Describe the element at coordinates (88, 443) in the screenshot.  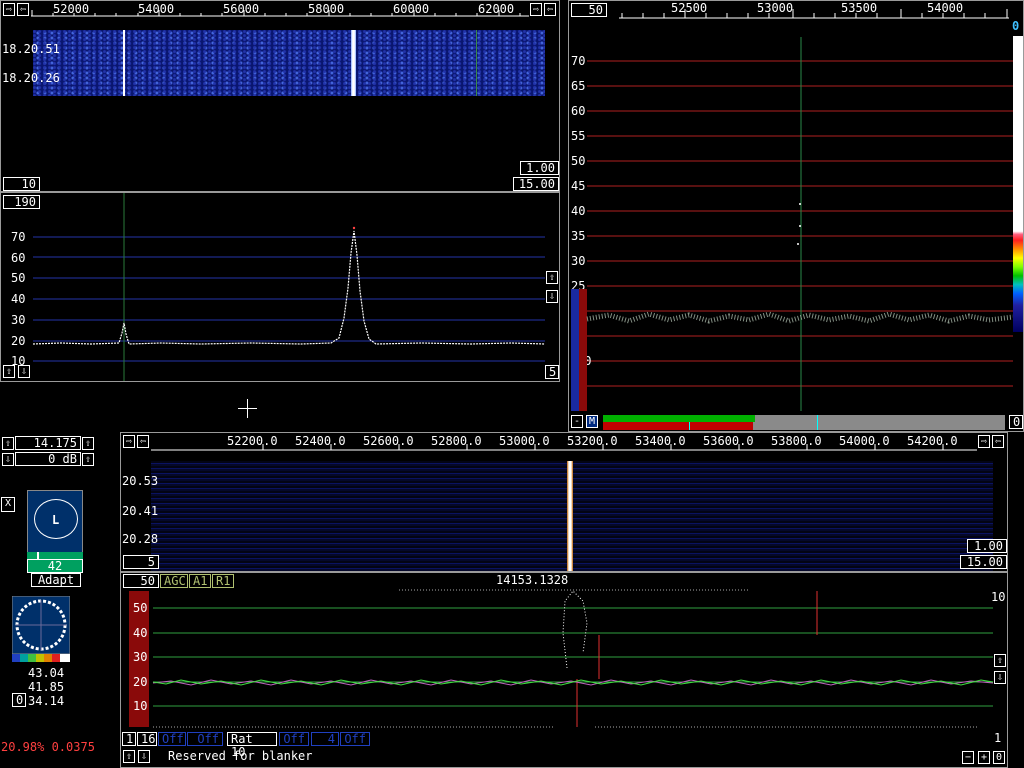
I see `freq-up-button-2: ⇧` at that location.